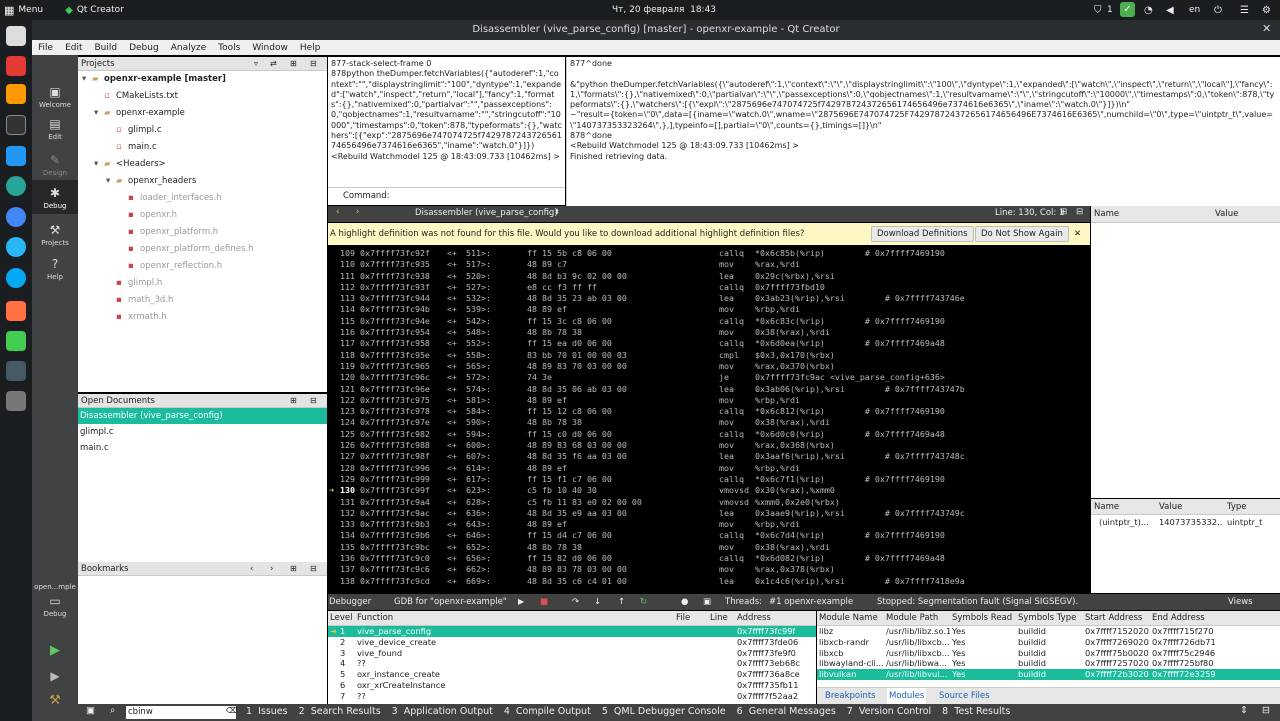  Describe the element at coordinates (1029, 213) in the screenshot. I see `cursor-position: Line: 130, Col: 1` at that location.